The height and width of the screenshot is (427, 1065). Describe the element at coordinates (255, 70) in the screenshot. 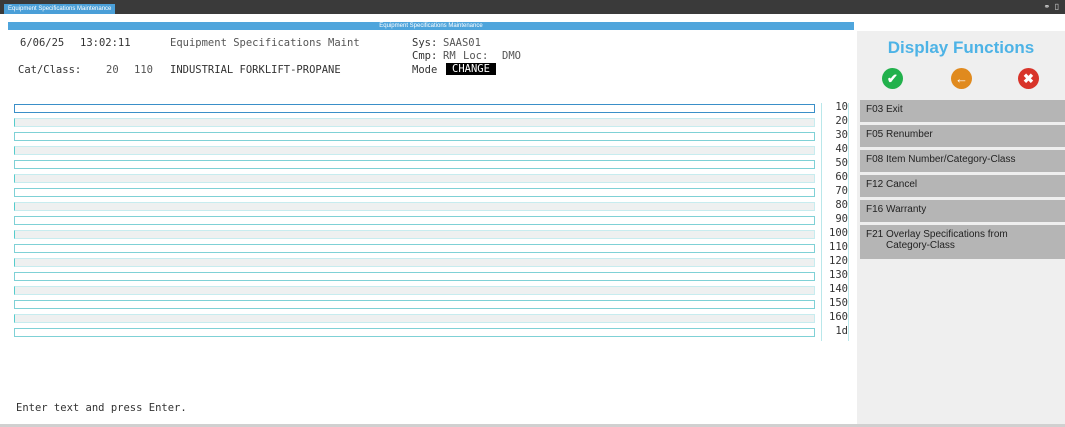

I see `catclass-description: INDUSTRIAL FORKLIFT-PROPANE` at that location.